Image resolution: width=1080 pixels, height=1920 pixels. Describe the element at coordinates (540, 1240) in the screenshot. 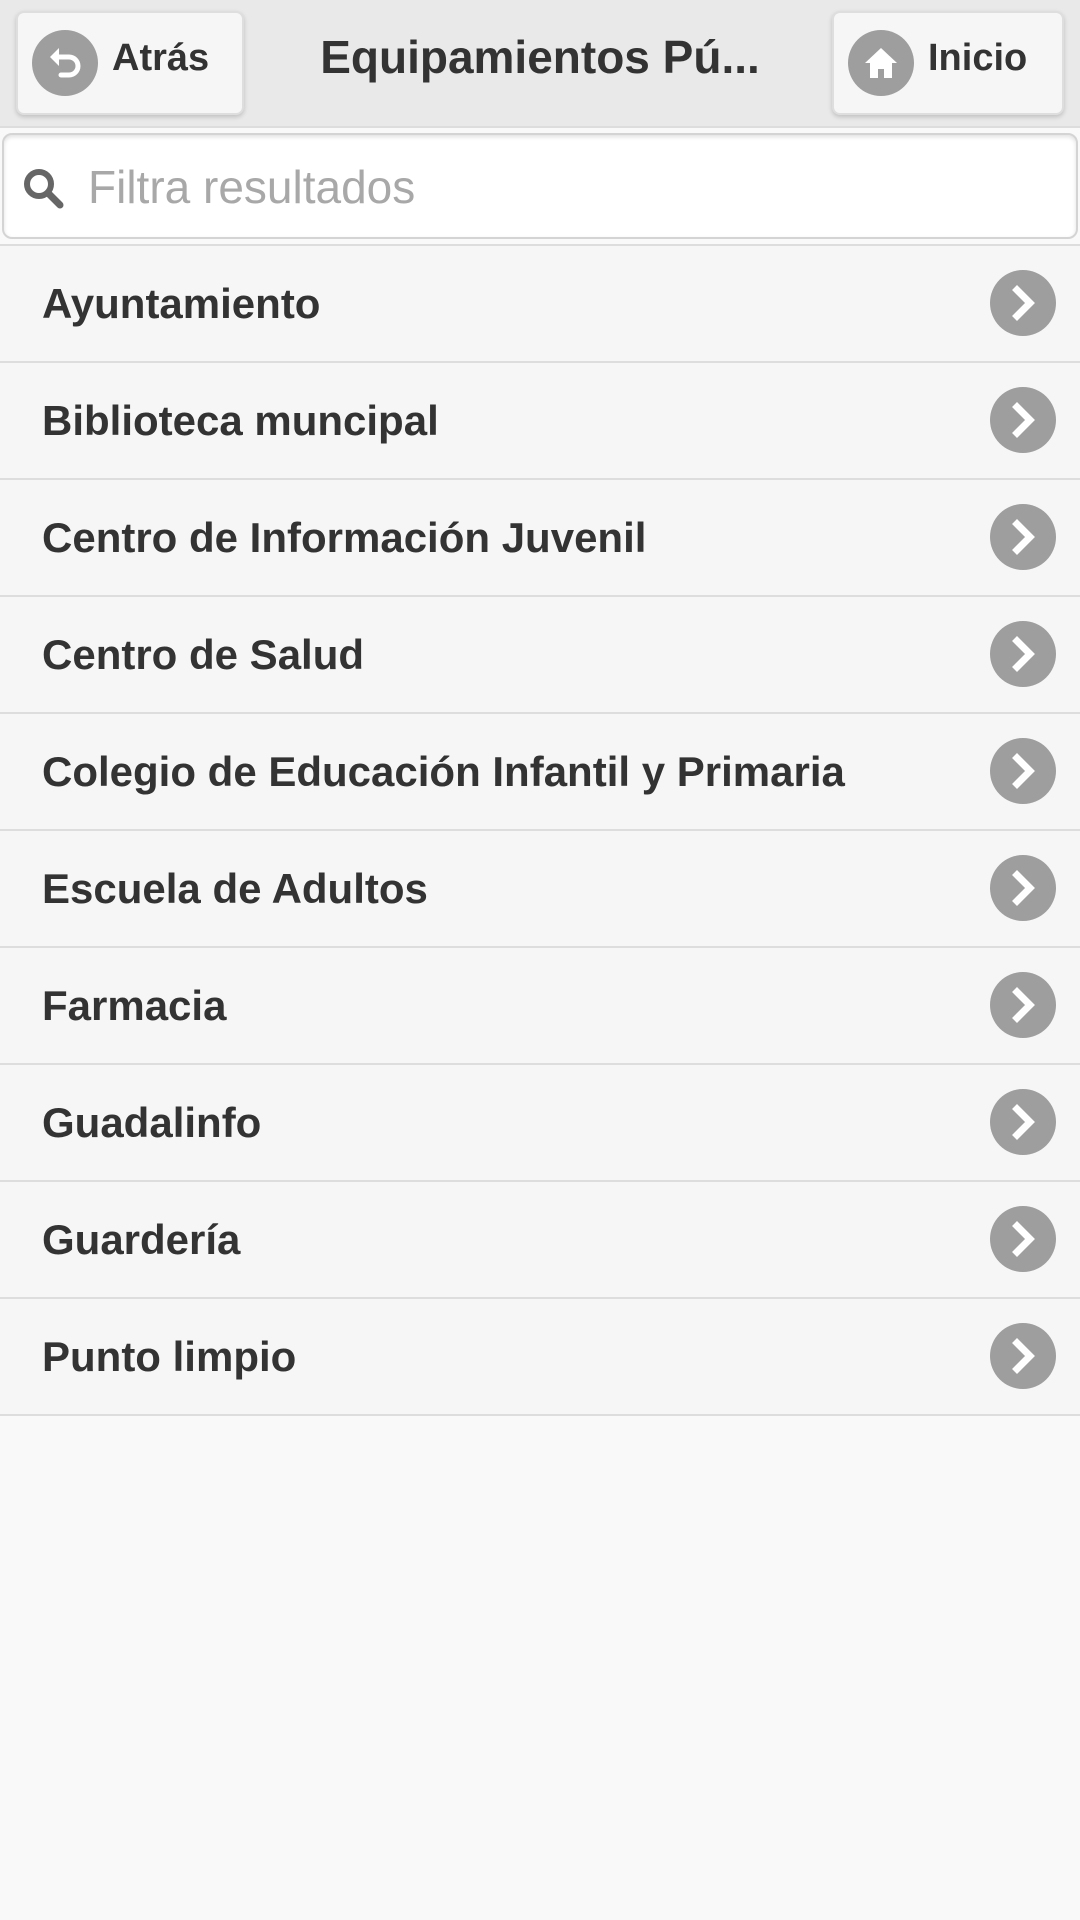

I see `list-item: Guardería` at that location.